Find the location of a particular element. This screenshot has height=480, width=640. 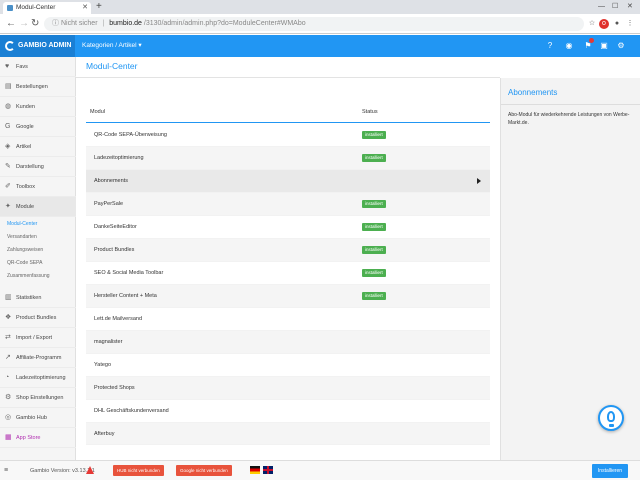

extension-icon: o is located at coordinates (604, 24).